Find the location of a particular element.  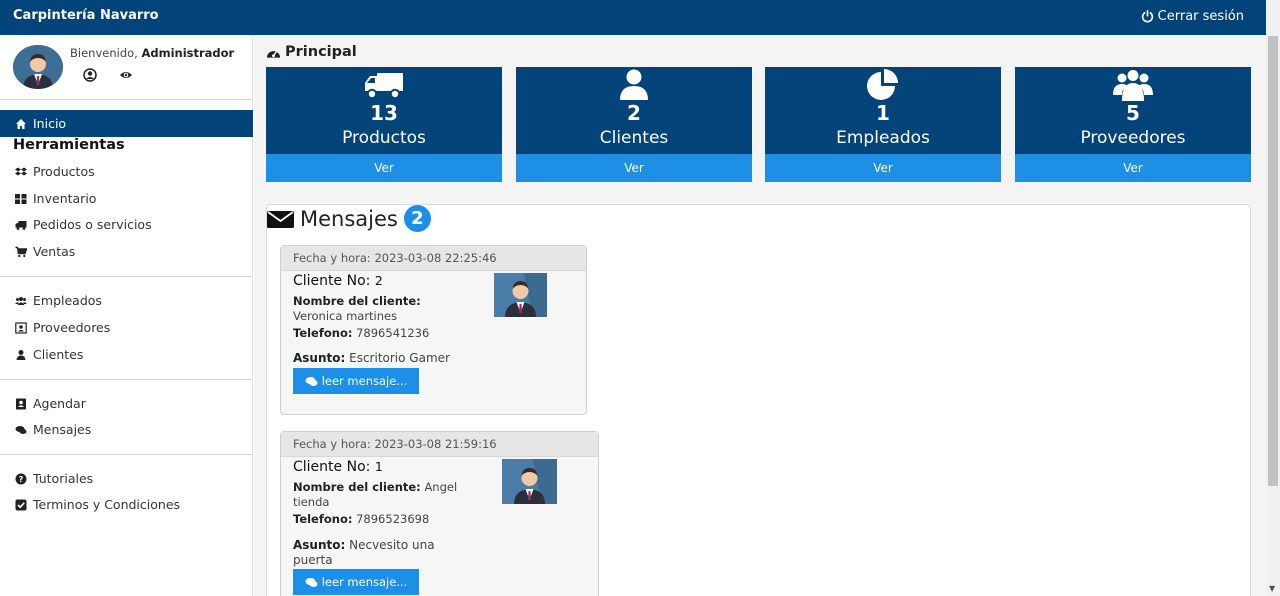

contact-card-icon is located at coordinates (21, 327).